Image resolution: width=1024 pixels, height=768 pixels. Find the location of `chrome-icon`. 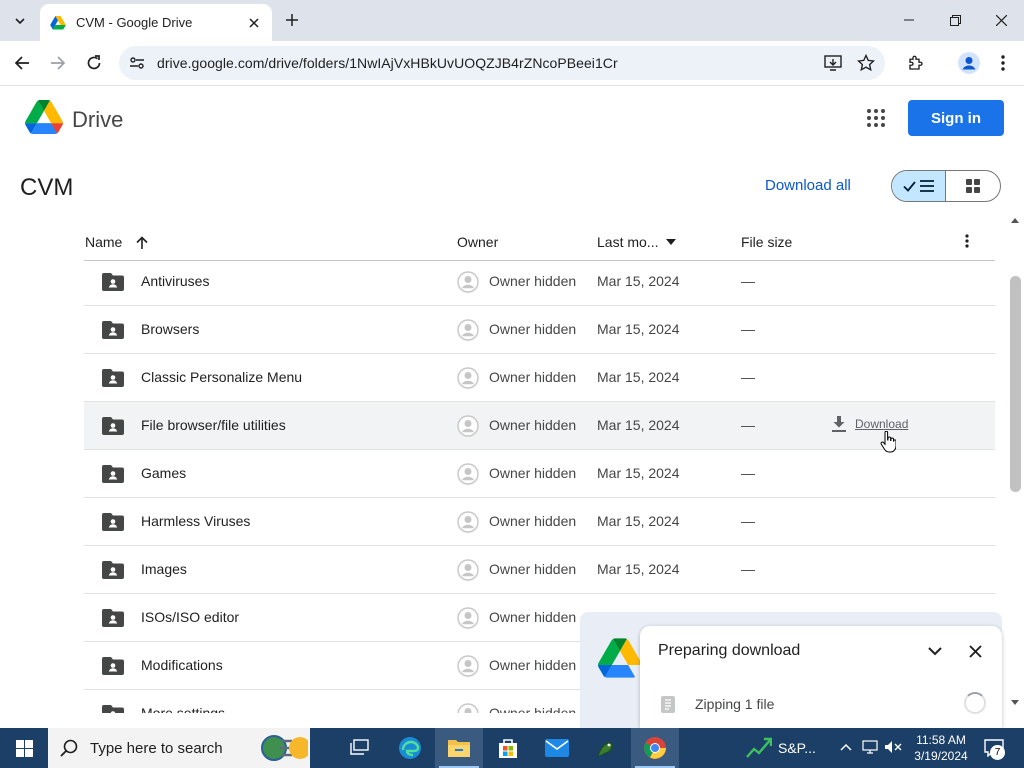

chrome-icon is located at coordinates (655, 748).